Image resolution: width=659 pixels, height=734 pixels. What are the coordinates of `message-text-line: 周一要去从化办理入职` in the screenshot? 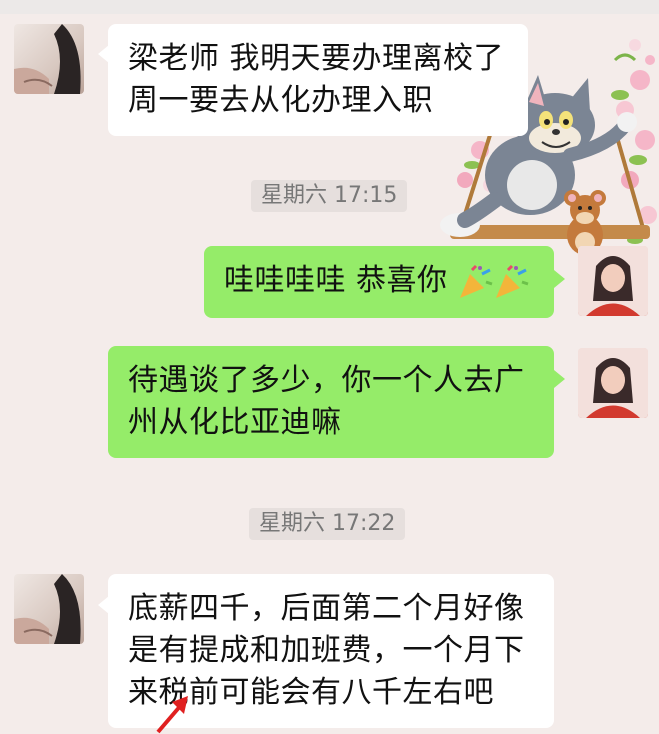 It's located at (280, 100).